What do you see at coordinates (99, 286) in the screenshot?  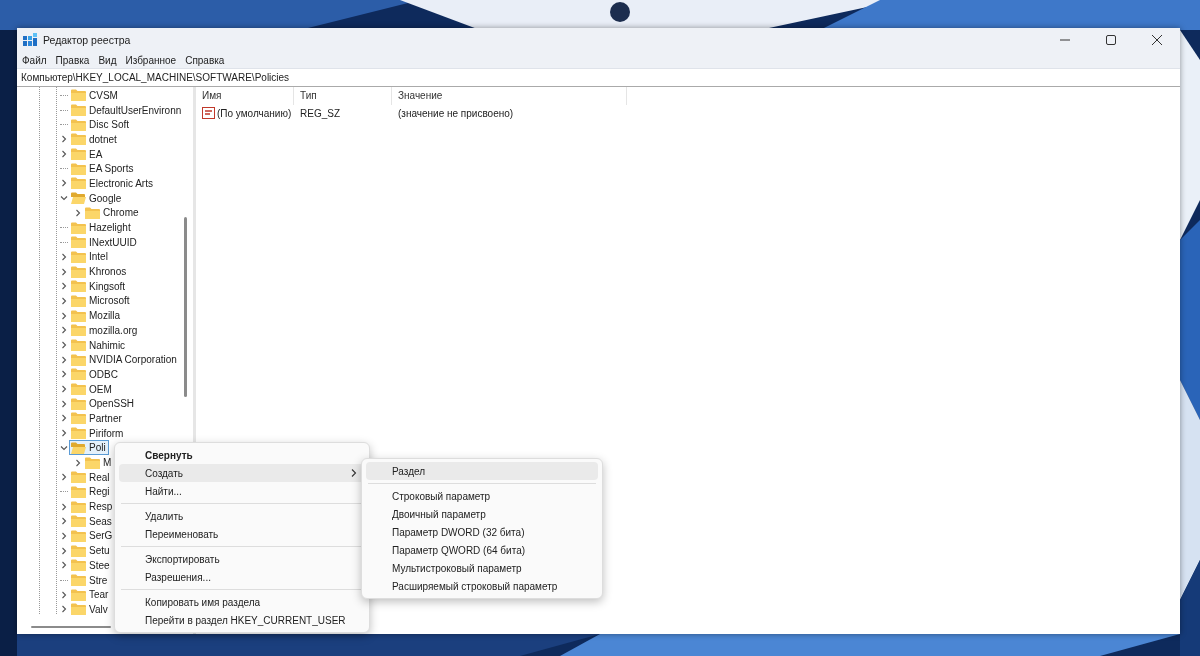 I see `tree-item: Kingsoft` at bounding box center [99, 286].